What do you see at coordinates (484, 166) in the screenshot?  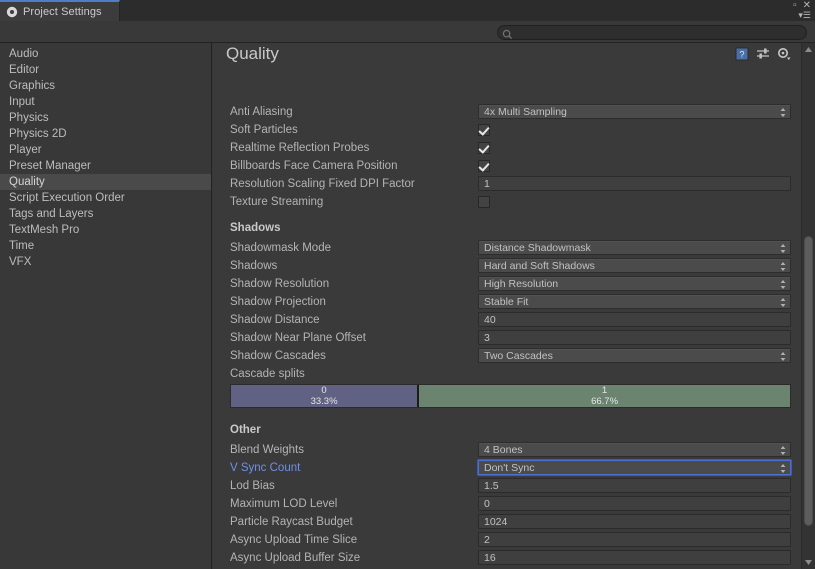 I see `checkbox-billboards-face-camera-position` at bounding box center [484, 166].